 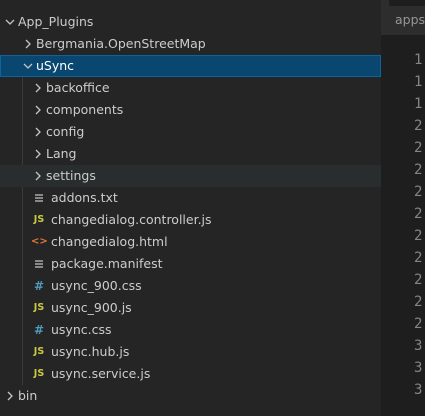 What do you see at coordinates (91, 307) in the screenshot?
I see `tree-file-label: usync_900.js` at bounding box center [91, 307].